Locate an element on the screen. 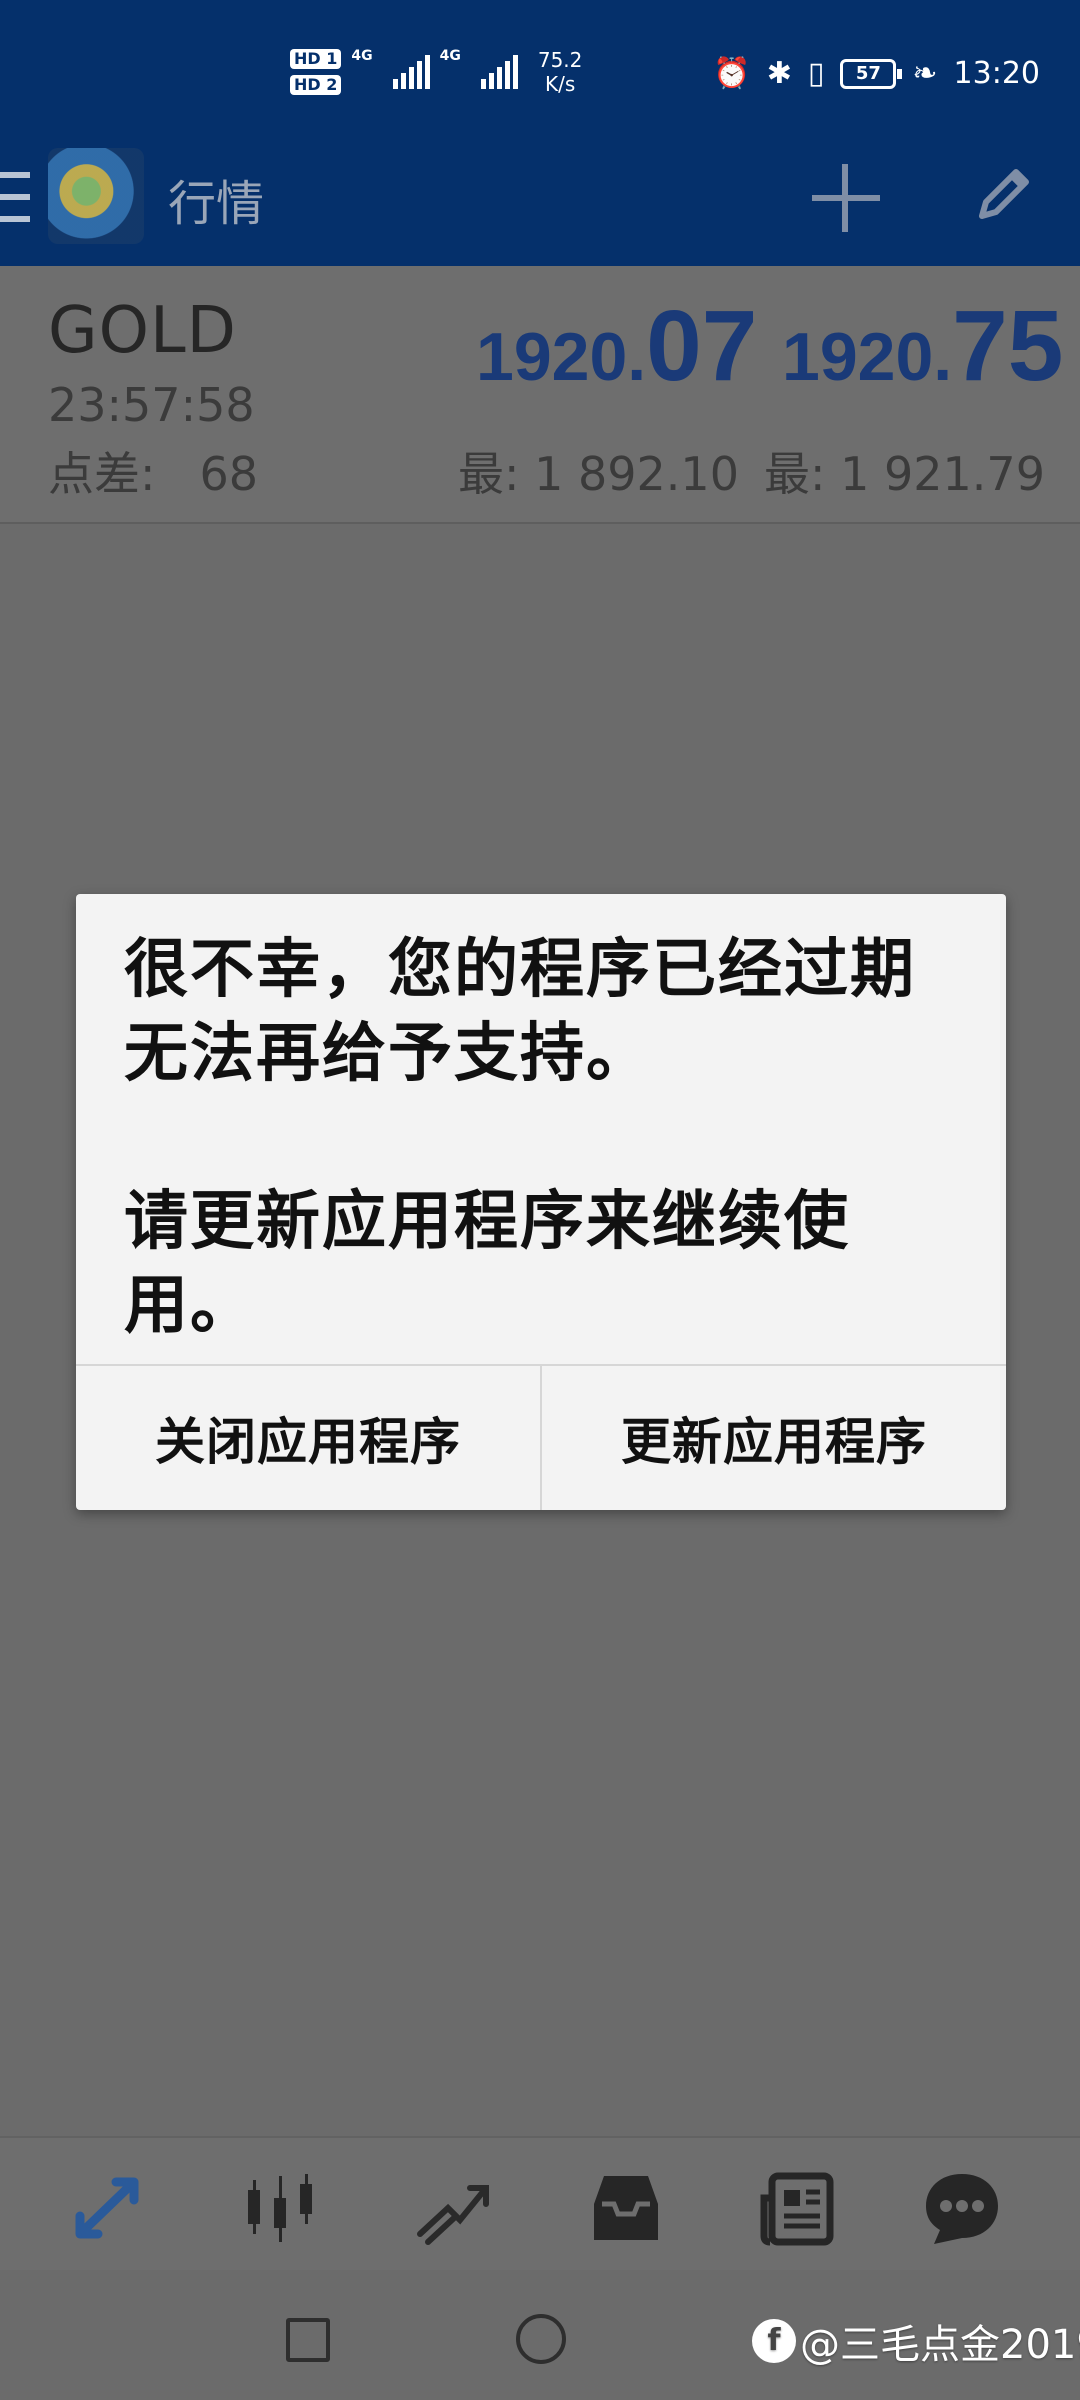 The image size is (1080, 2400). ask-price-base: 1920. is located at coordinates (867, 357).